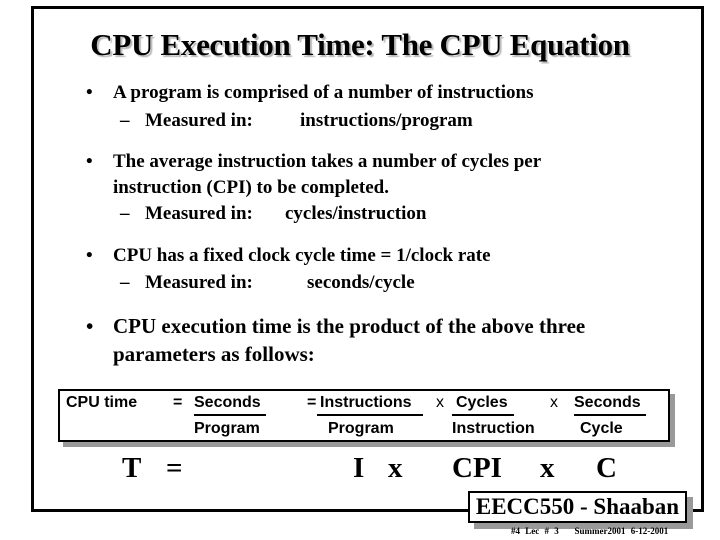  I want to click on fraction-1-denominator: Program, so click(227, 428).